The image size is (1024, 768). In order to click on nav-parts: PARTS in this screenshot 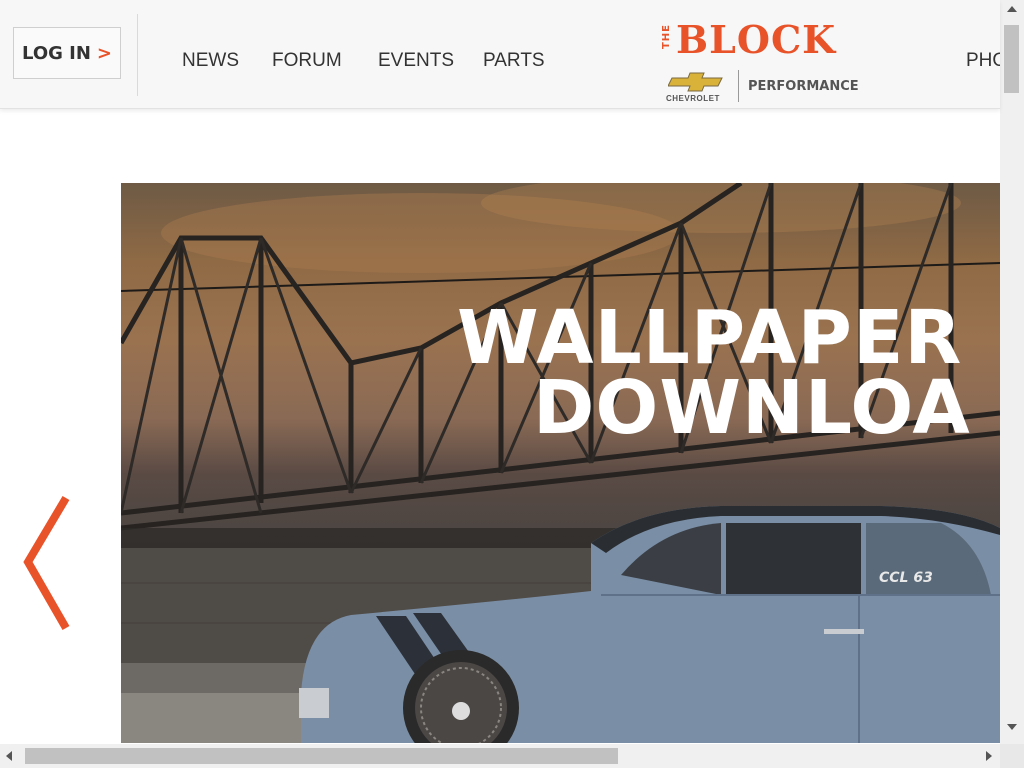, I will do `click(514, 61)`.